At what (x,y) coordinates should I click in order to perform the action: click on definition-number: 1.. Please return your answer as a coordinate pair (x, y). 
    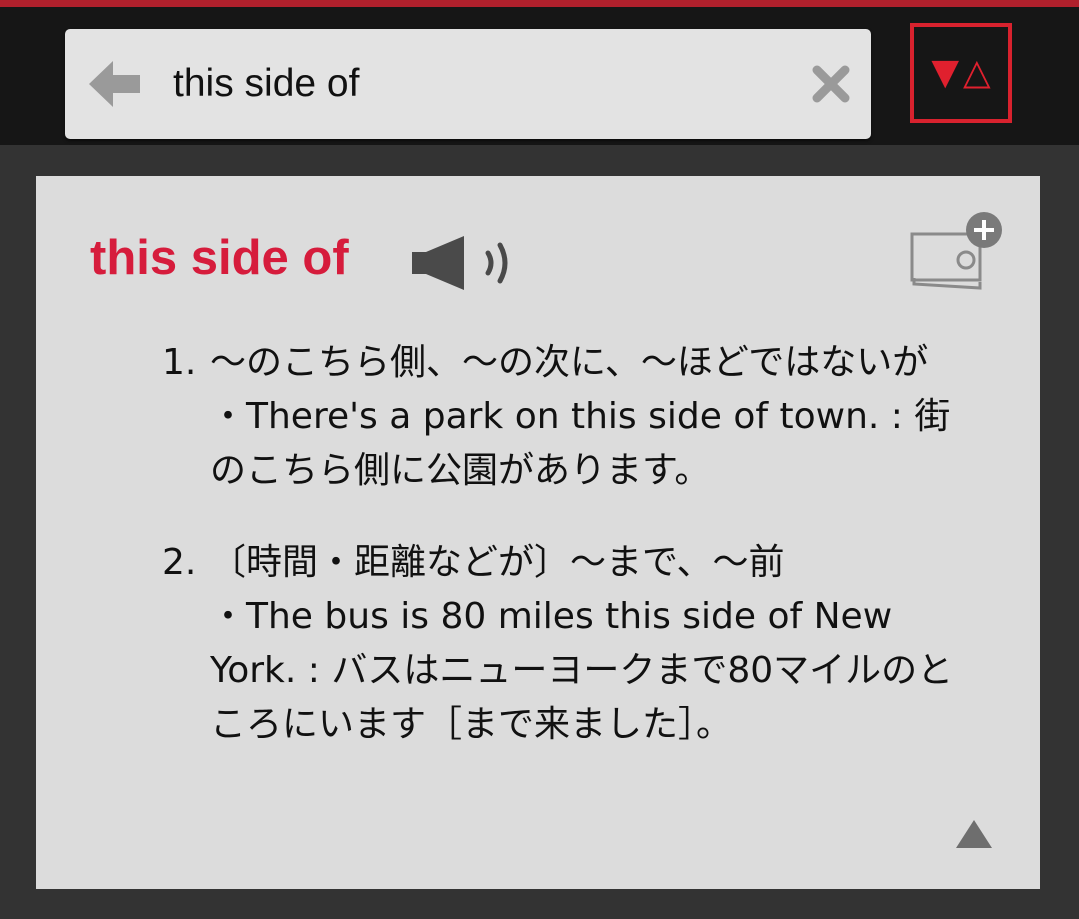
    Looking at the image, I should click on (179, 362).